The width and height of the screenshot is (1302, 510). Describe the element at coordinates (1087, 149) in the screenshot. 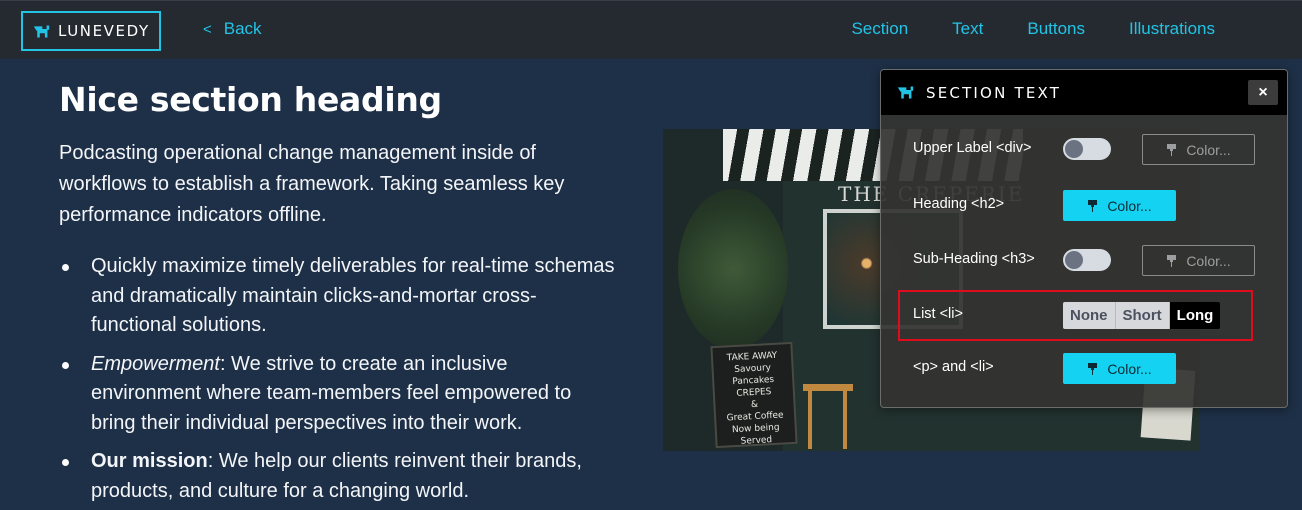

I see `upper-label-toggle` at that location.